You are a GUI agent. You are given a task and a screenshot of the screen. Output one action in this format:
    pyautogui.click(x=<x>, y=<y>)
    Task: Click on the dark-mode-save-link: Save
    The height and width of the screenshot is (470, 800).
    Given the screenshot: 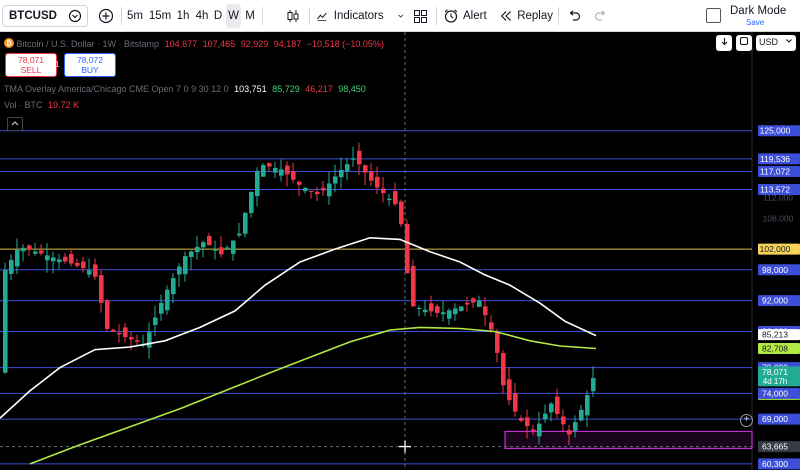 What is the action you would take?
    pyautogui.click(x=755, y=22)
    